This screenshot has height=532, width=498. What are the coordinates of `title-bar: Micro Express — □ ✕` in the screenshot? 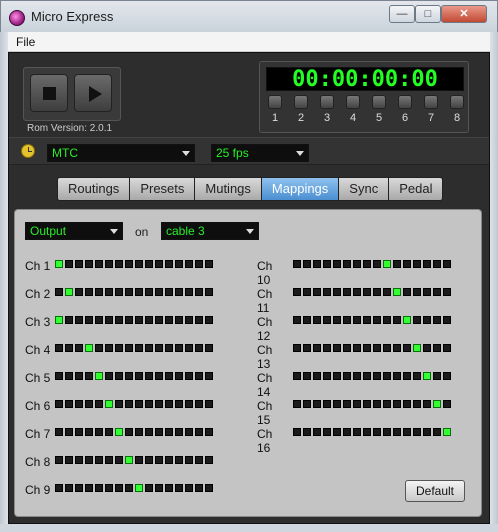 It's located at (249, 16).